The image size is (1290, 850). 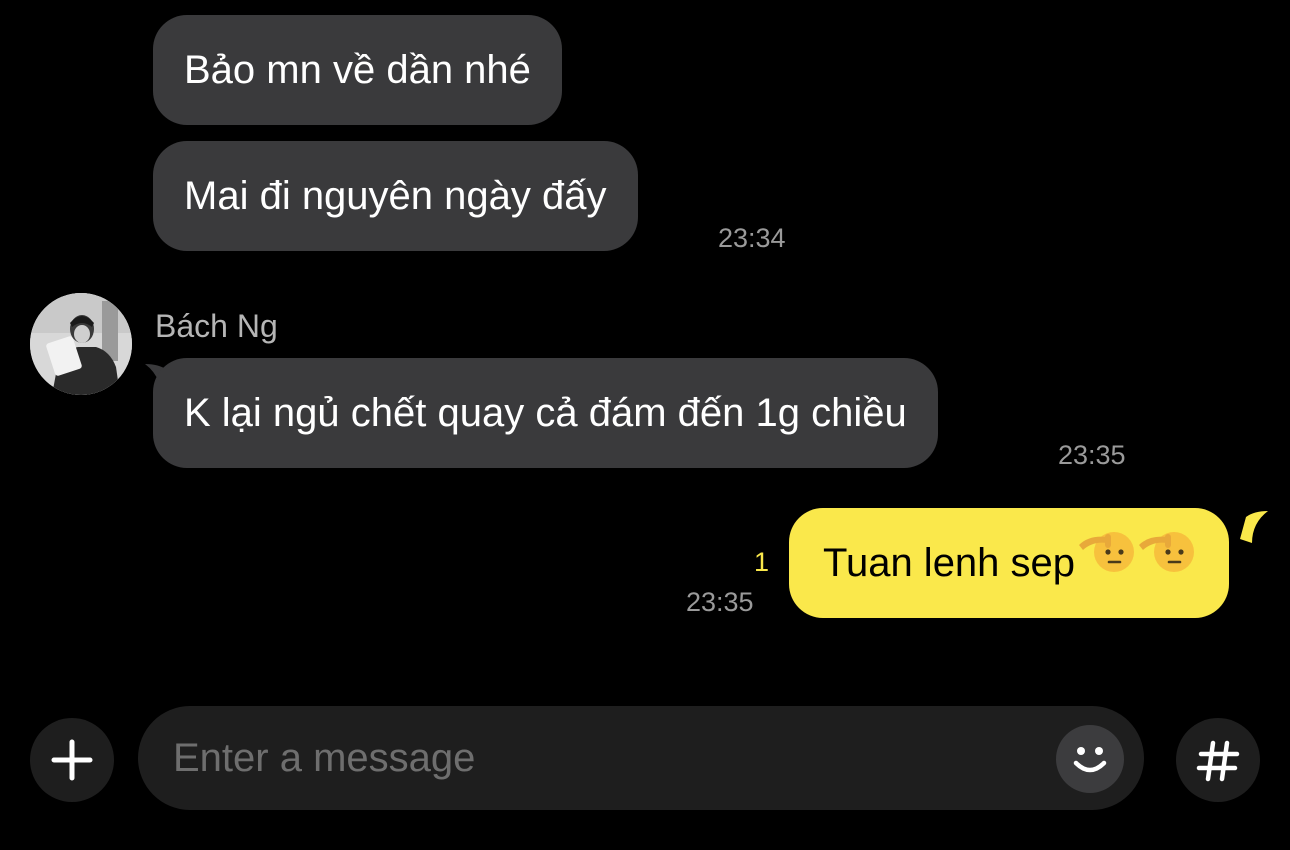 I want to click on hashtag-button, so click(x=1218, y=760).